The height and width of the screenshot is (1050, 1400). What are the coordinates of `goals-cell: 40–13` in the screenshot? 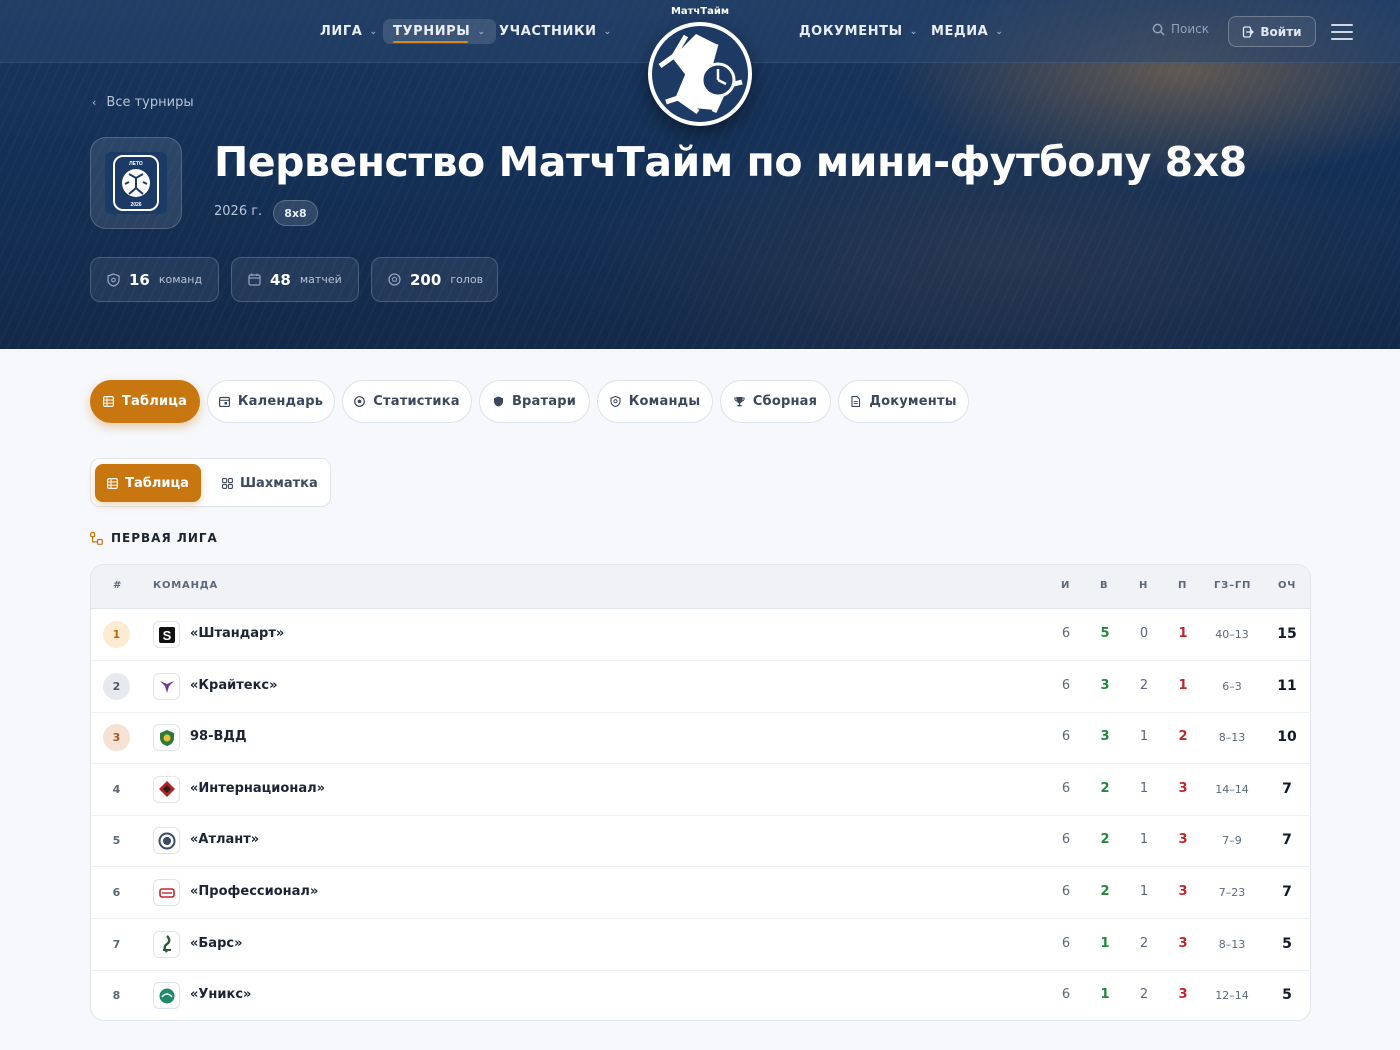 It's located at (1232, 634).